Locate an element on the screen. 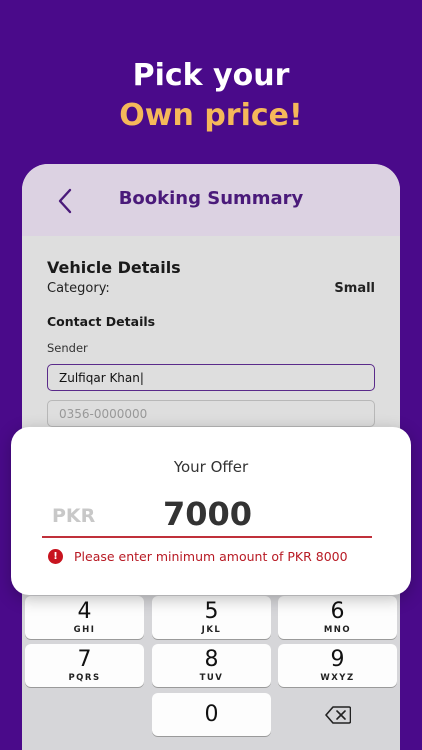 Image resolution: width=422 pixels, height=750 pixels. sender-name-value: Zulfiqar Khan| is located at coordinates (101, 377).